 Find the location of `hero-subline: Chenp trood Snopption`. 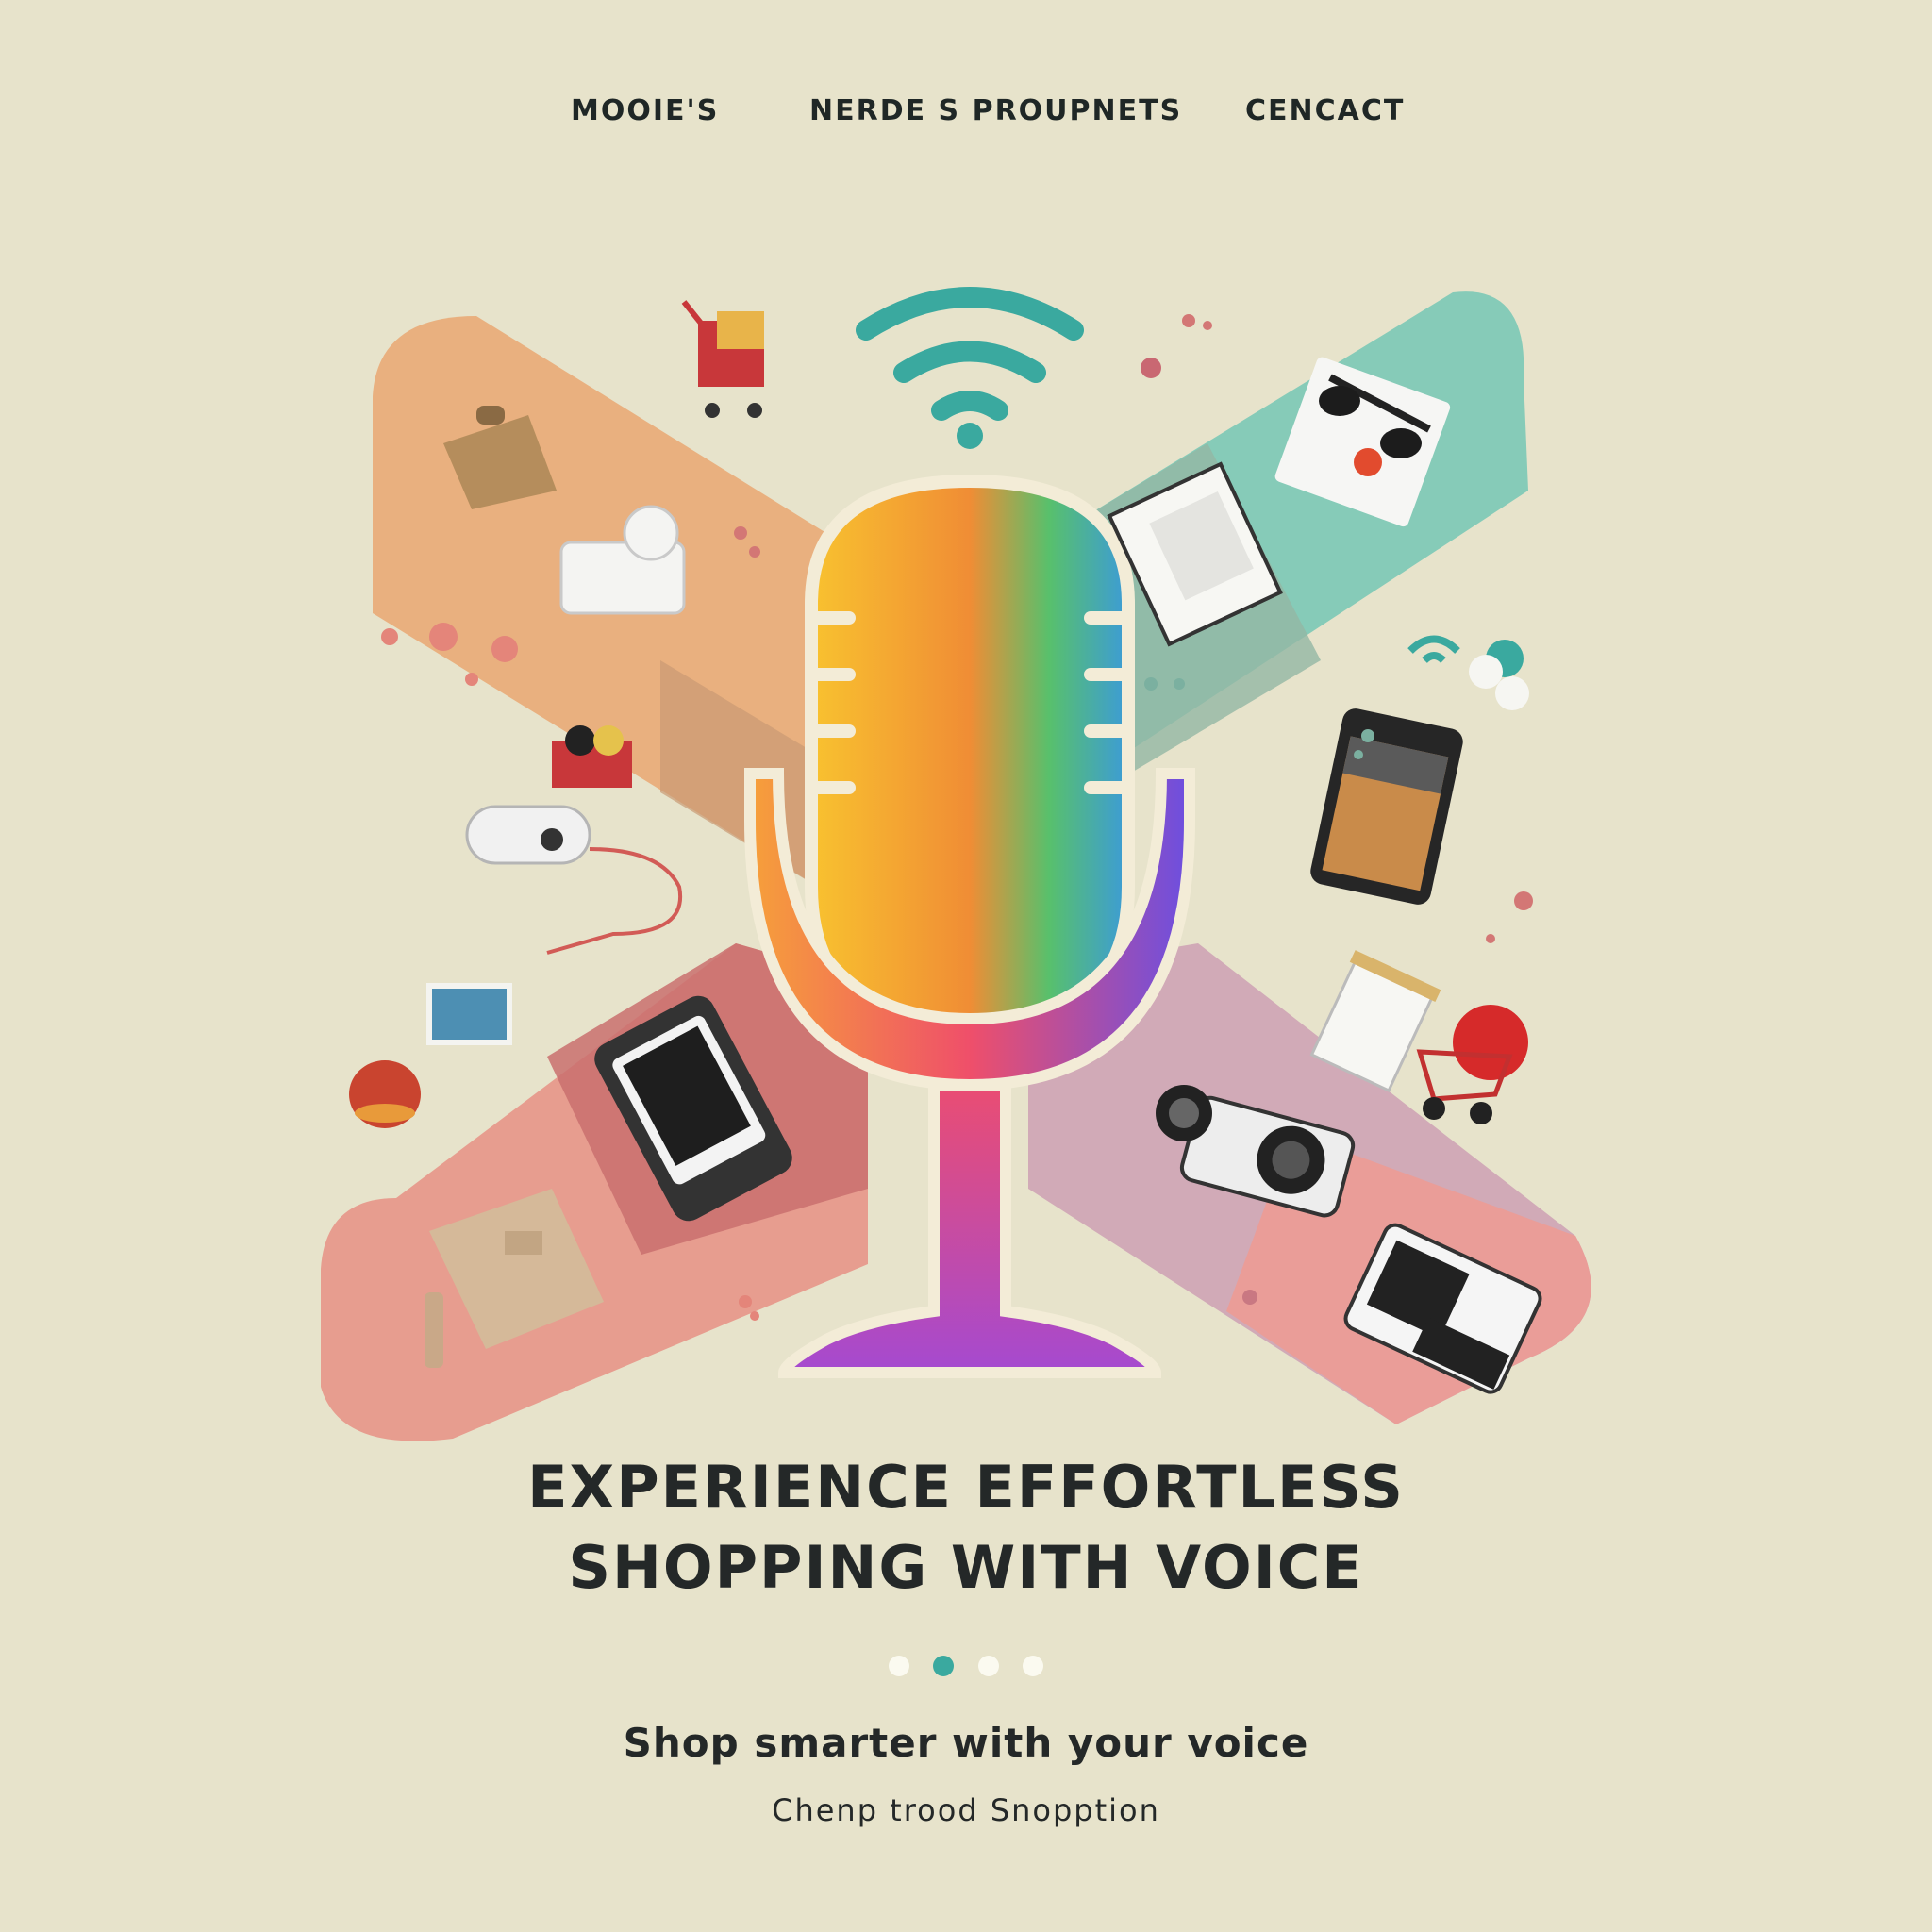

hero-subline: Chenp trood Snopption is located at coordinates (966, 1810).